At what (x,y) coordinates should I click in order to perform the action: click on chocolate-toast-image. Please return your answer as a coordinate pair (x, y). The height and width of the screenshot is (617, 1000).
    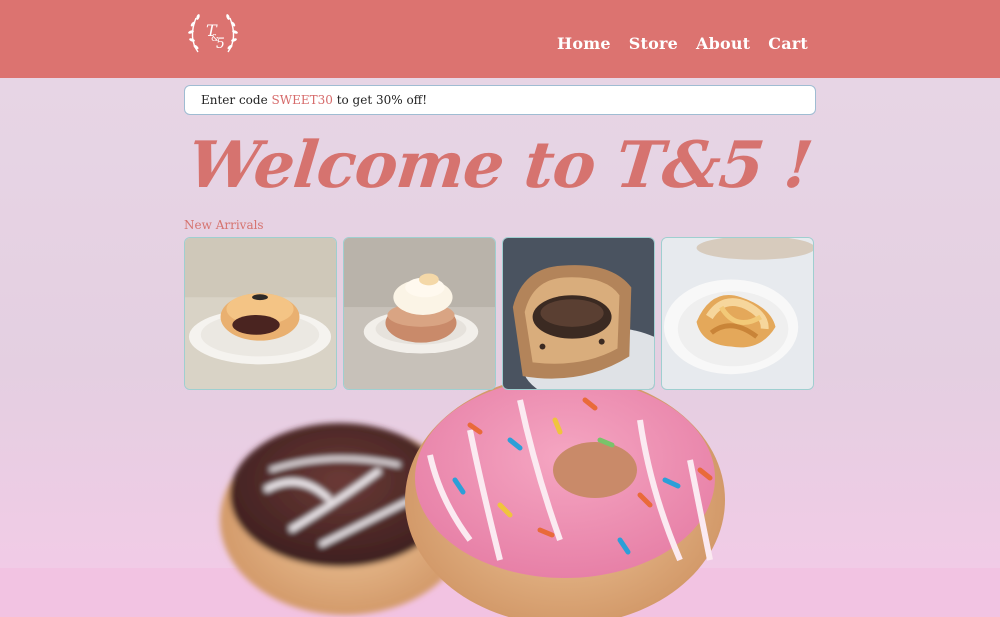
    Looking at the image, I should click on (578, 313).